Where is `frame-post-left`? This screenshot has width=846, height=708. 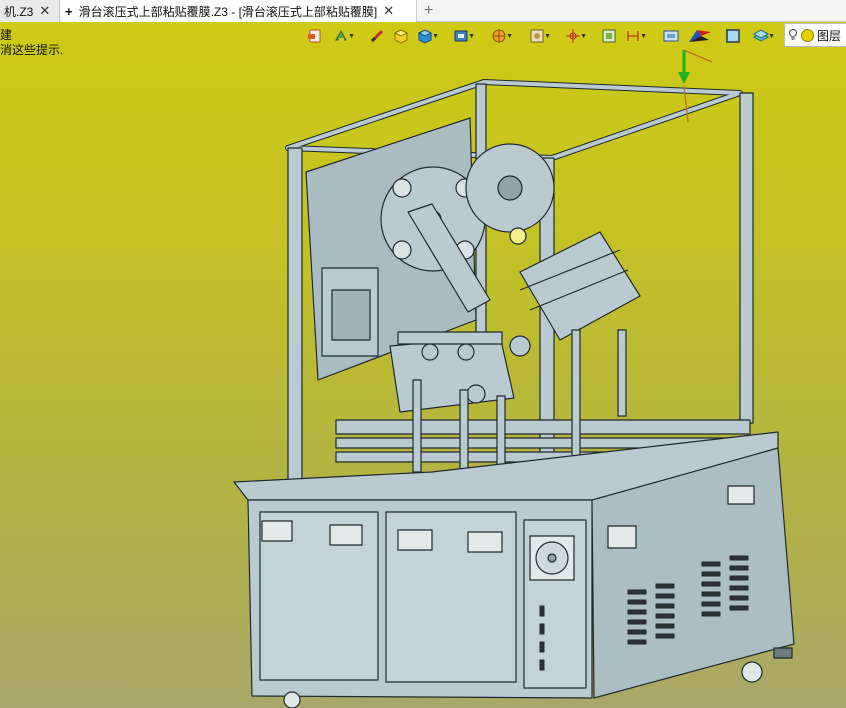 frame-post-left is located at coordinates (295, 318).